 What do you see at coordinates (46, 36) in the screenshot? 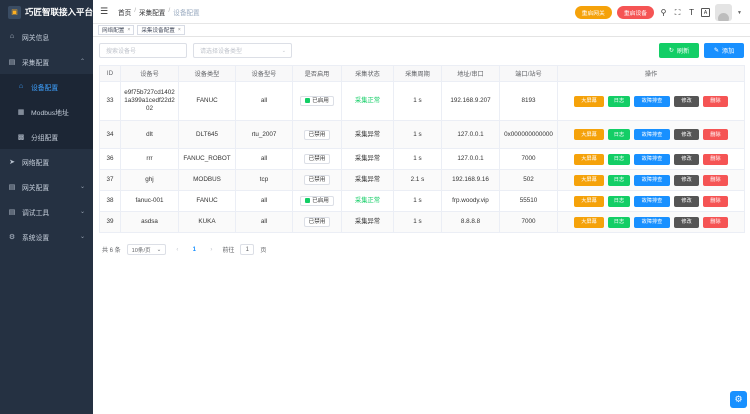
I see `sidebar-item-gateway-info: ⌂ 网关信息` at bounding box center [46, 36].